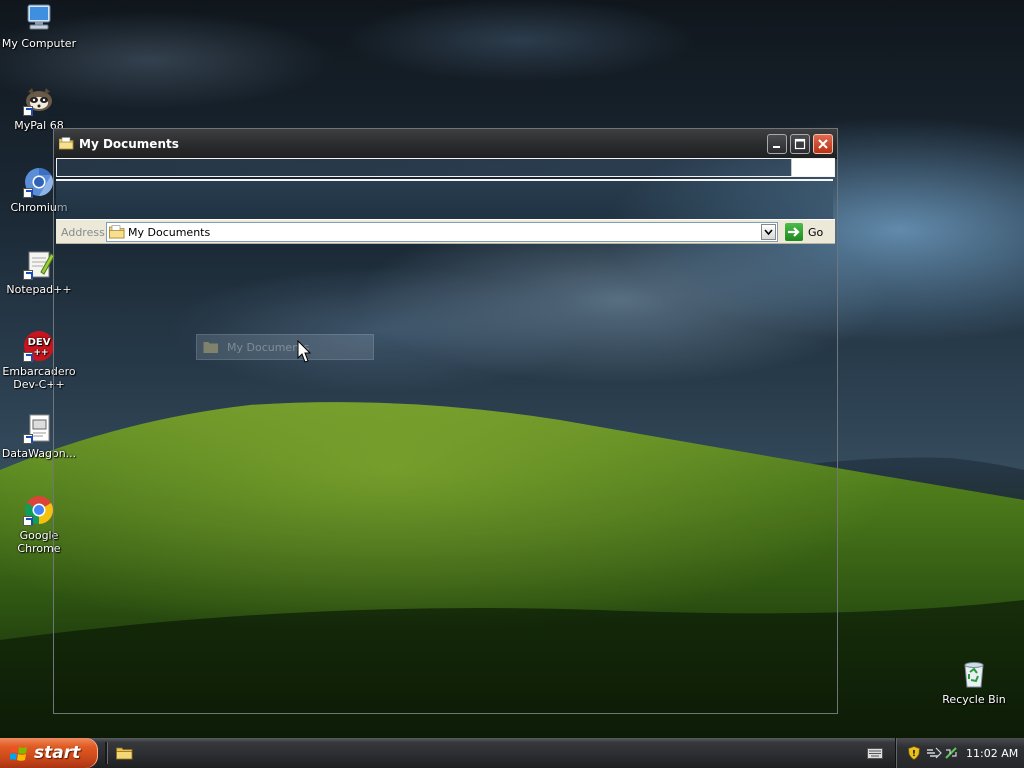 The image size is (1024, 768). I want to click on datawagon-icon, so click(39, 428).